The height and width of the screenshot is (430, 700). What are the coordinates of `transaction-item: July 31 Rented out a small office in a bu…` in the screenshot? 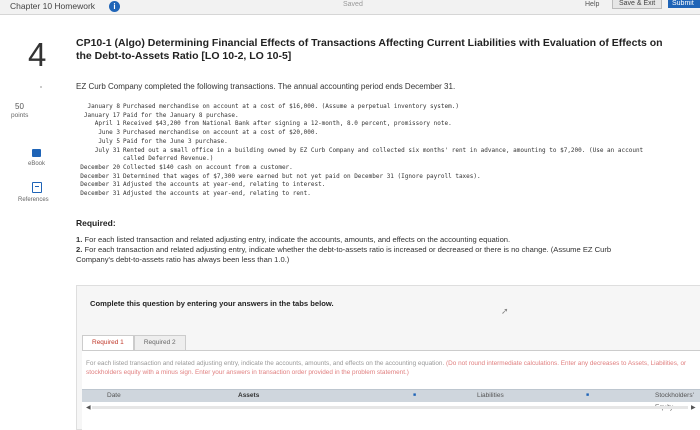 It's located at (359, 155).